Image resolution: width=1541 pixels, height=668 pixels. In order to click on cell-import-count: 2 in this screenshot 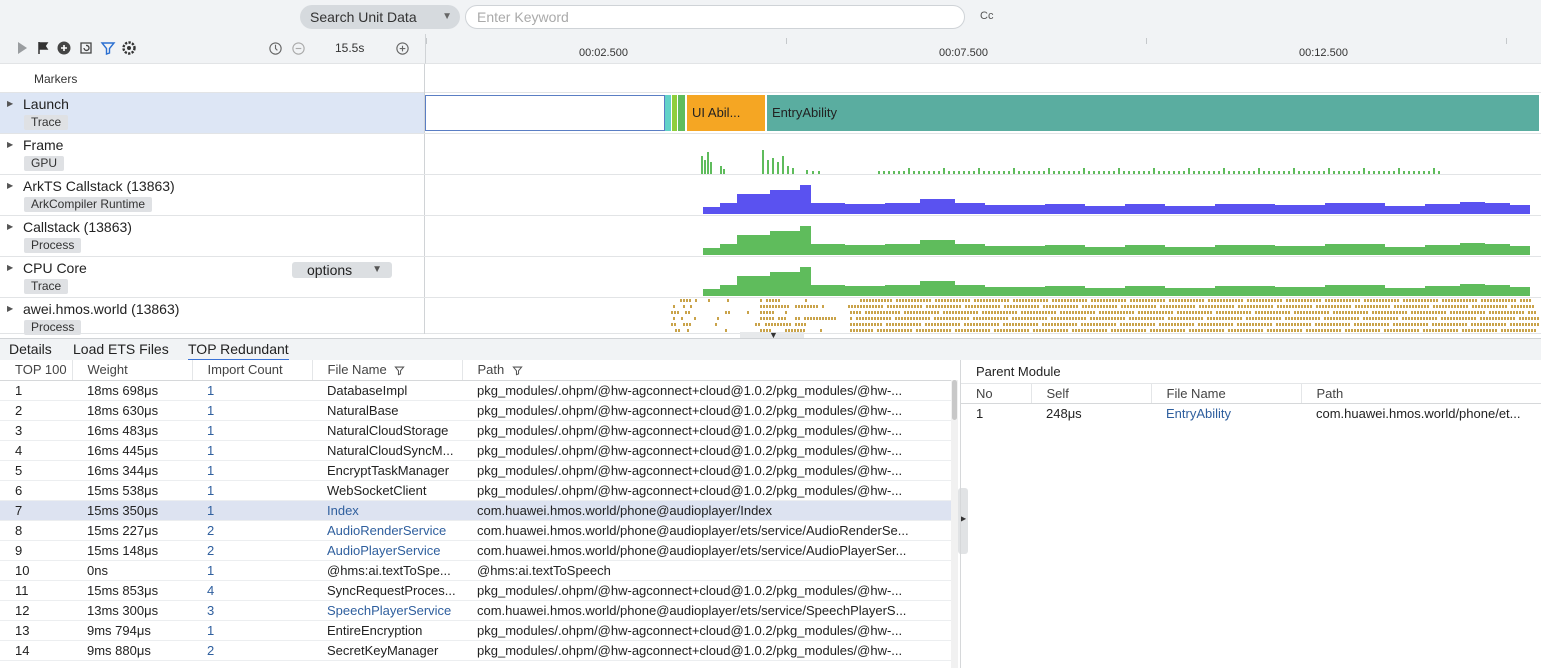, I will do `click(252, 650)`.